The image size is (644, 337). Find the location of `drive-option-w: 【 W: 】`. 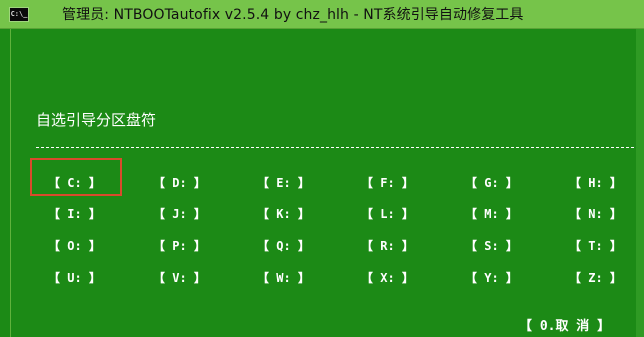

drive-option-w: 【 W: 】 is located at coordinates (302, 278).